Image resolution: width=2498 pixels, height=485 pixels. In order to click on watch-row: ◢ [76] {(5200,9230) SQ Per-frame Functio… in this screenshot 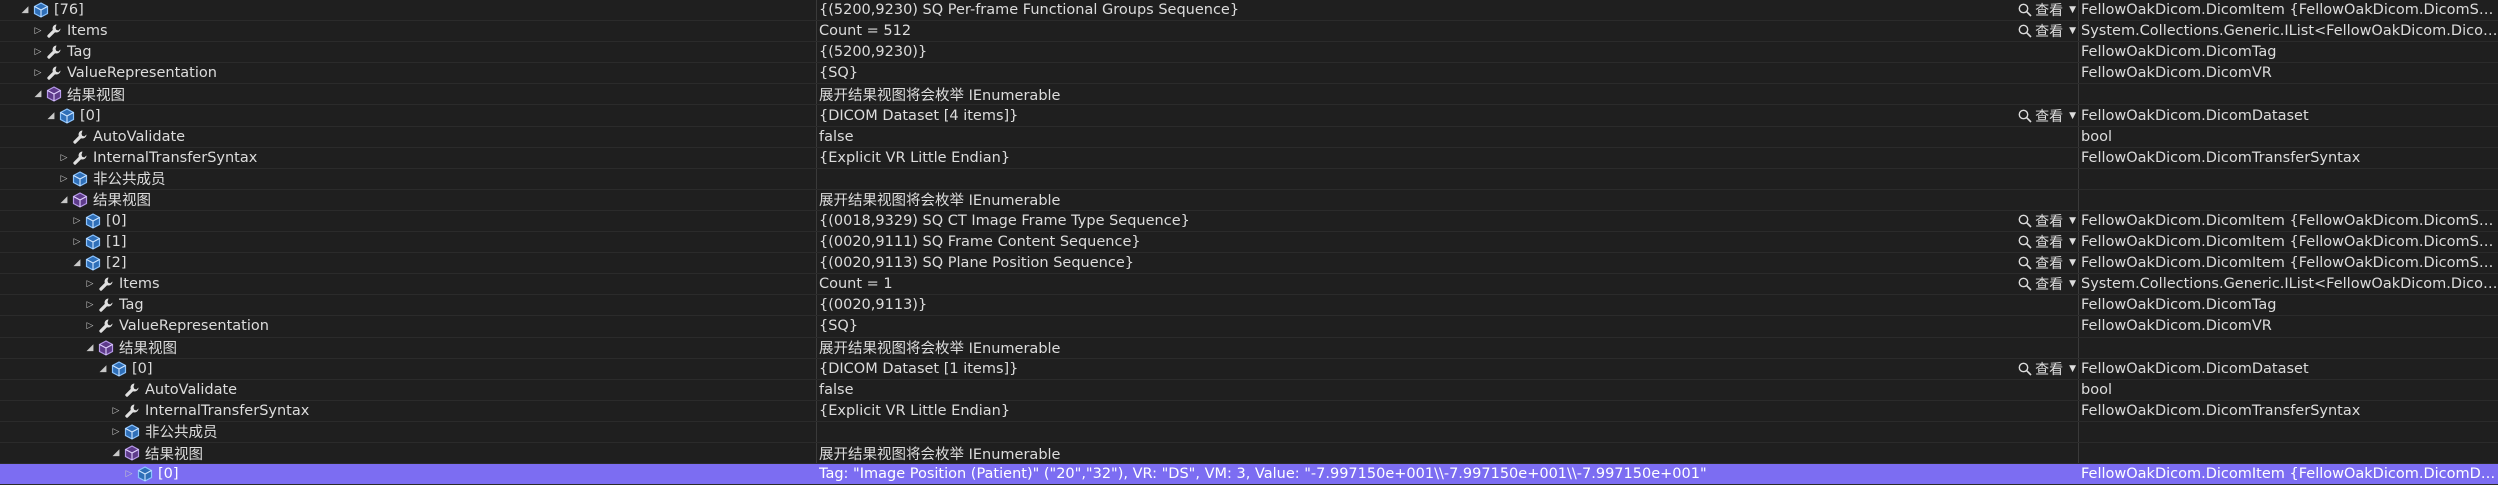, I will do `click(1249, 11)`.